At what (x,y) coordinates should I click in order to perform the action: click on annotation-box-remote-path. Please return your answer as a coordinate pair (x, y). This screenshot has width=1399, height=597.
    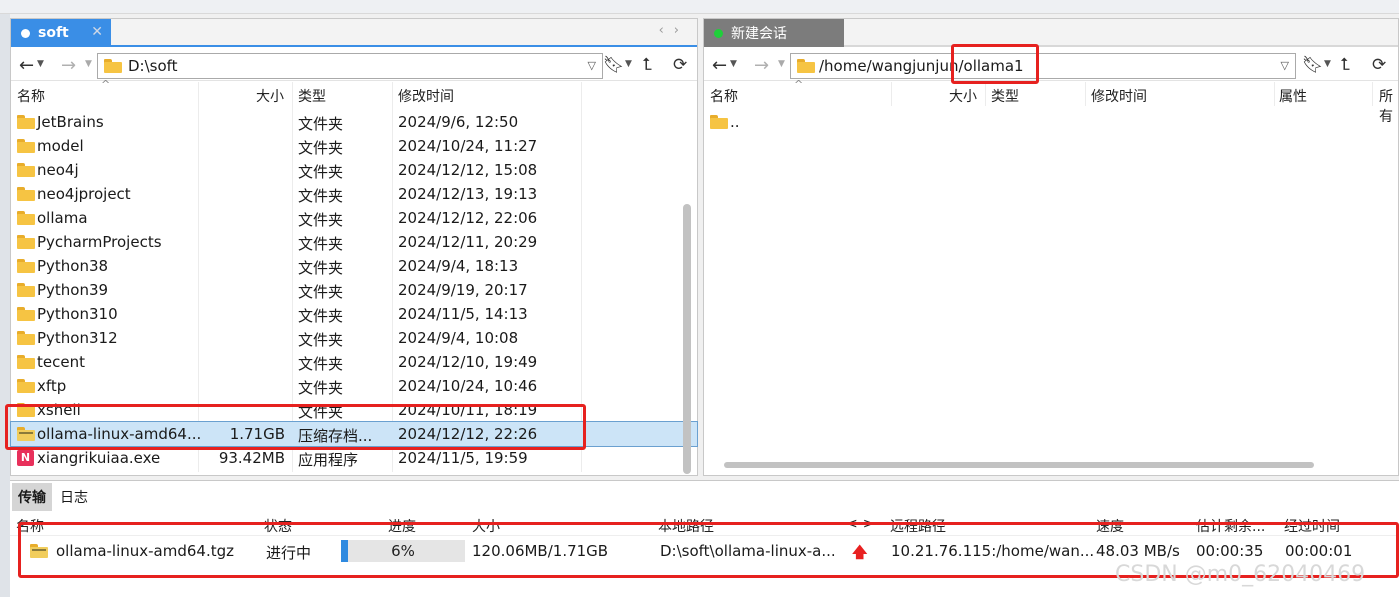
    Looking at the image, I should click on (995, 64).